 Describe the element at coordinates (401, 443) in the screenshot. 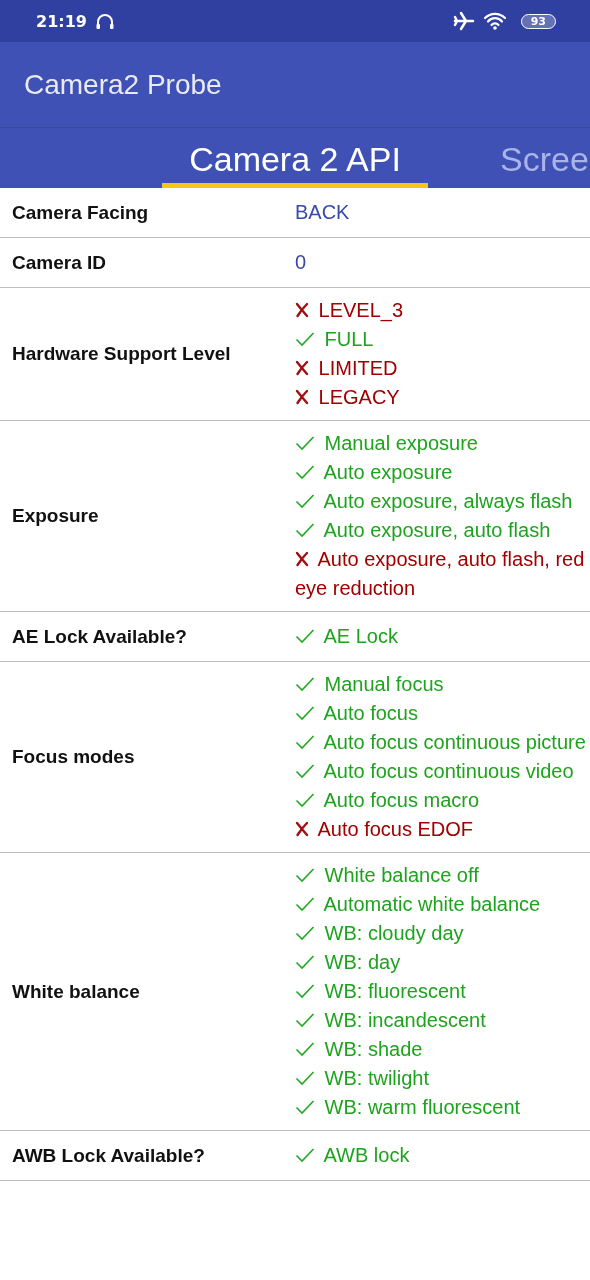

I see `feature-text: Manual exposure` at that location.